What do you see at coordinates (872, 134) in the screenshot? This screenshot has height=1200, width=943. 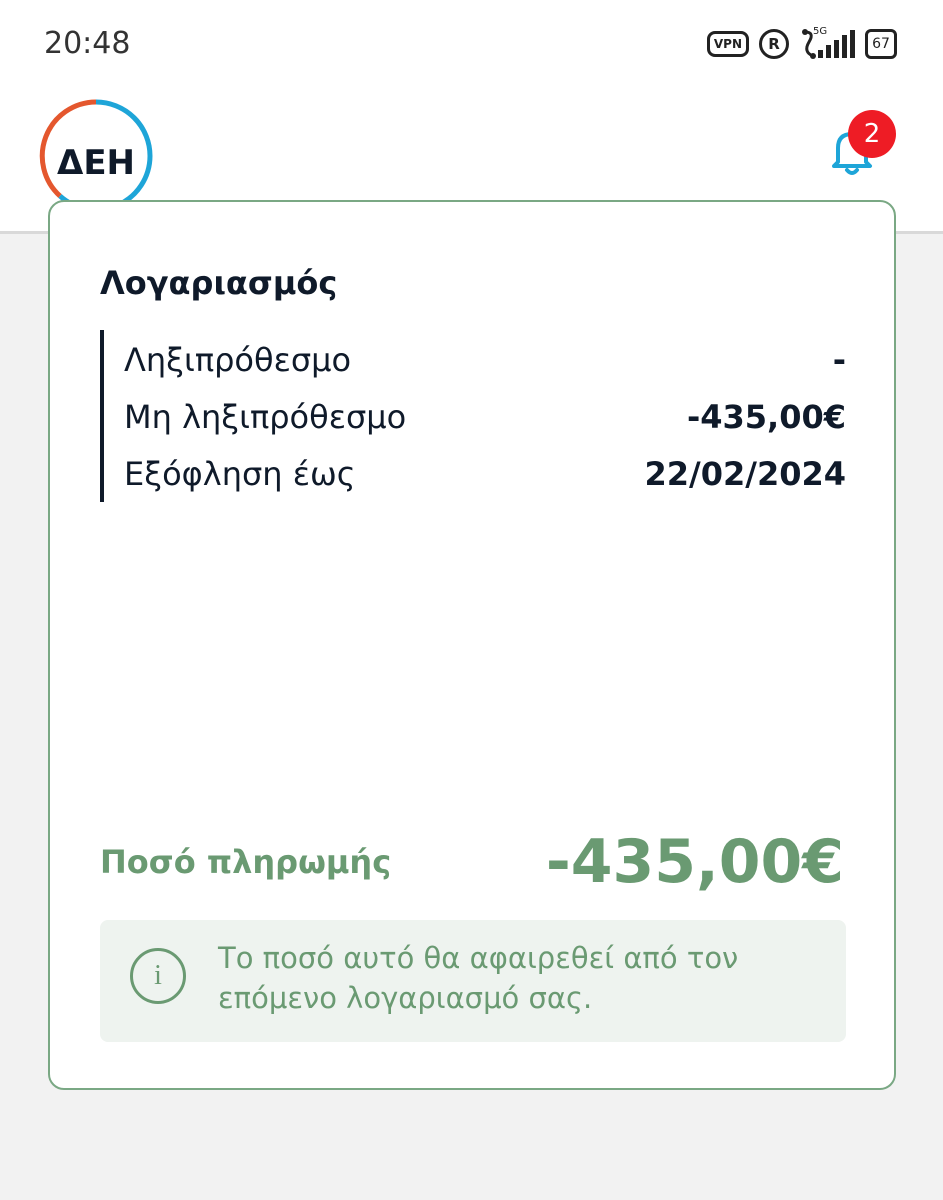 I see `notifications-badge: 2` at bounding box center [872, 134].